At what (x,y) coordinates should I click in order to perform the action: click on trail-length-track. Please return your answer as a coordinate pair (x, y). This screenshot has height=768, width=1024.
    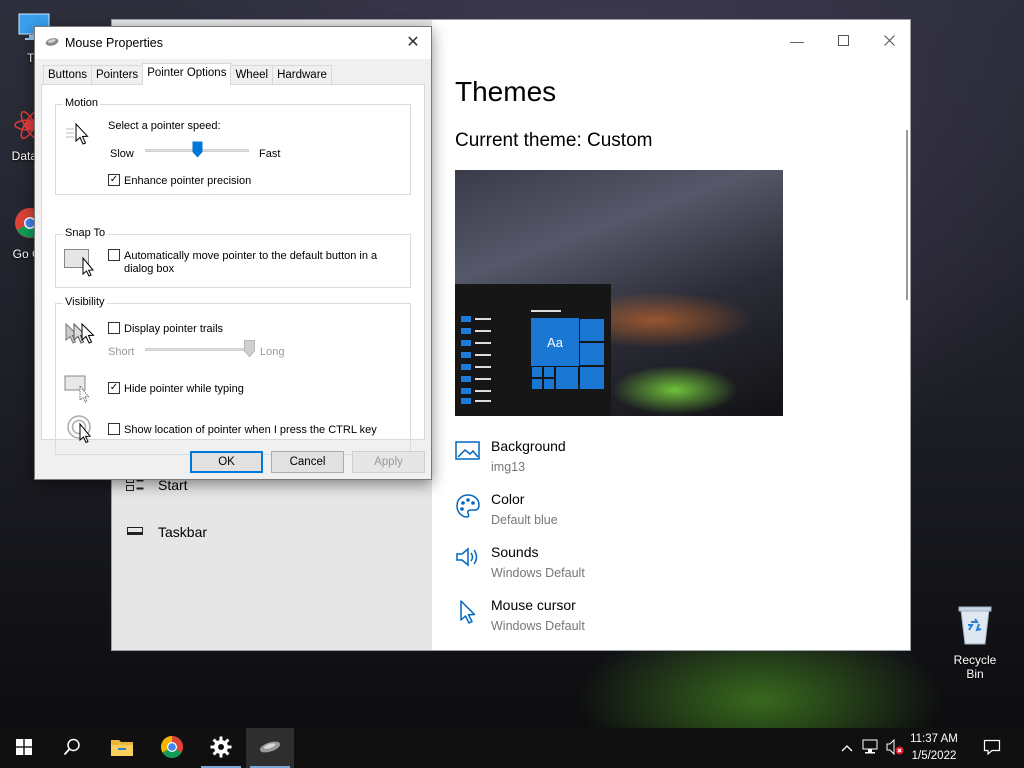
    Looking at the image, I should click on (197, 349).